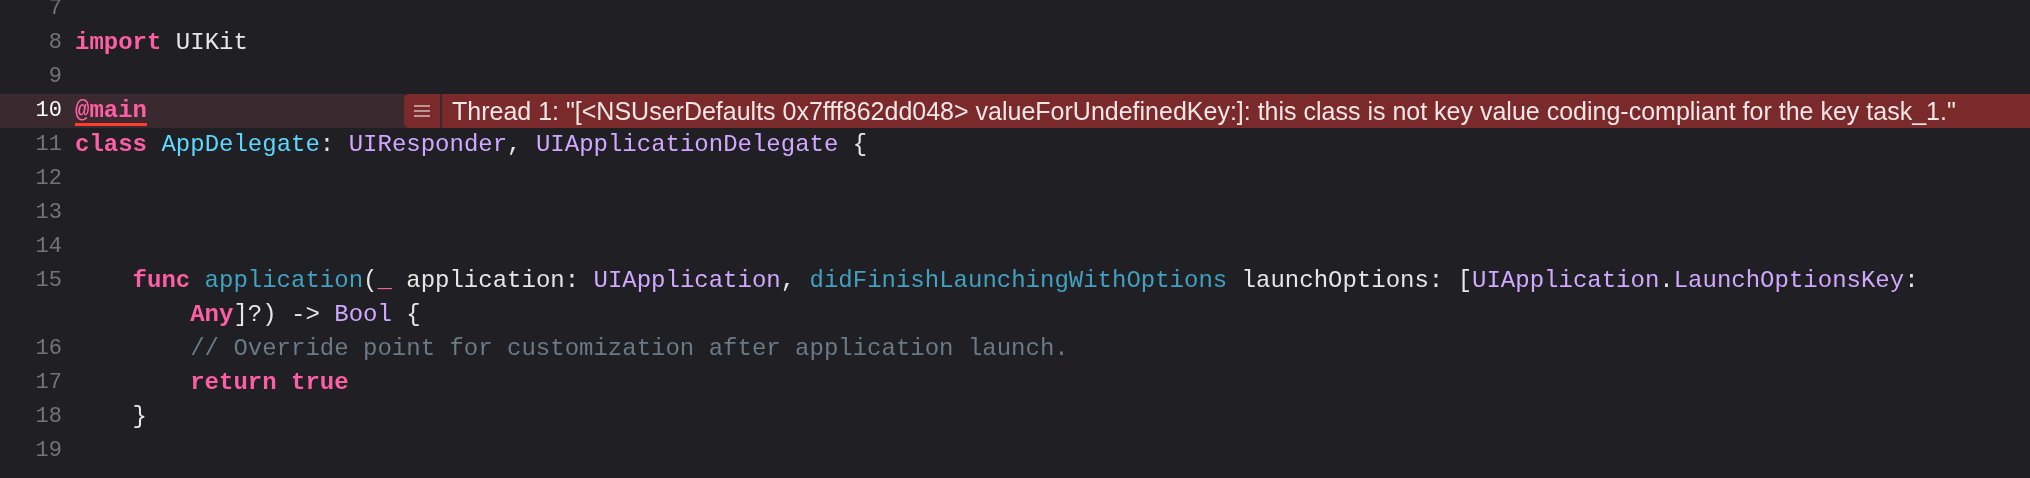 The width and height of the screenshot is (2030, 478). I want to click on line-number: 9, so click(54, 77).